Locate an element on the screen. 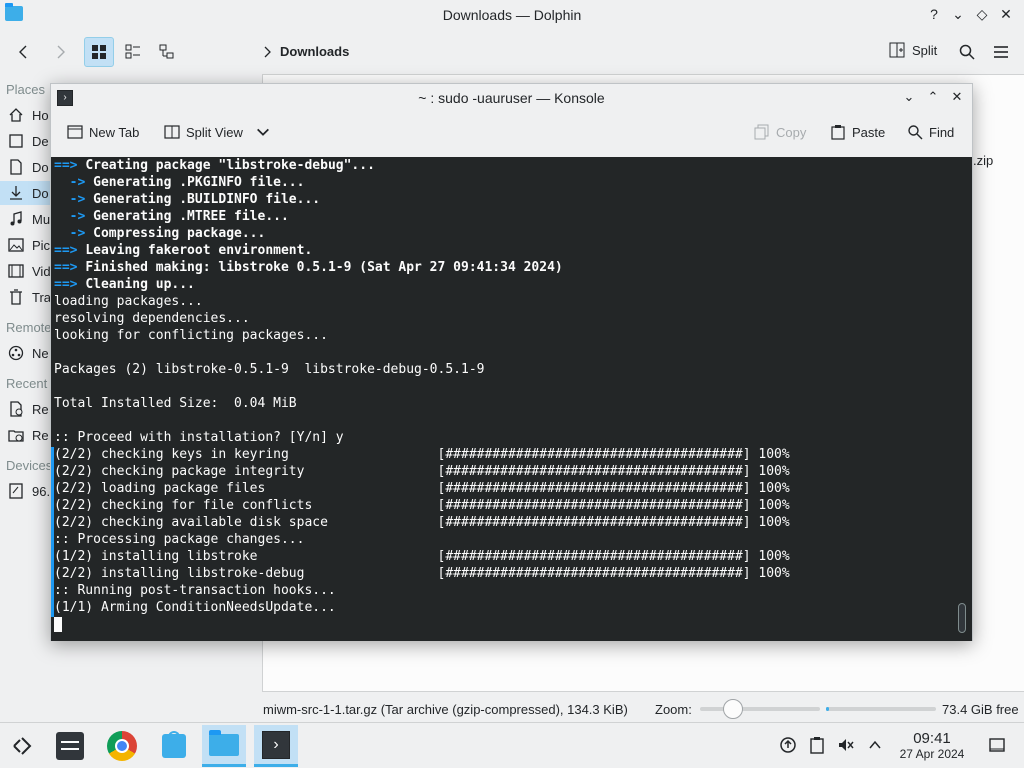  updates-icon is located at coordinates (788, 745).